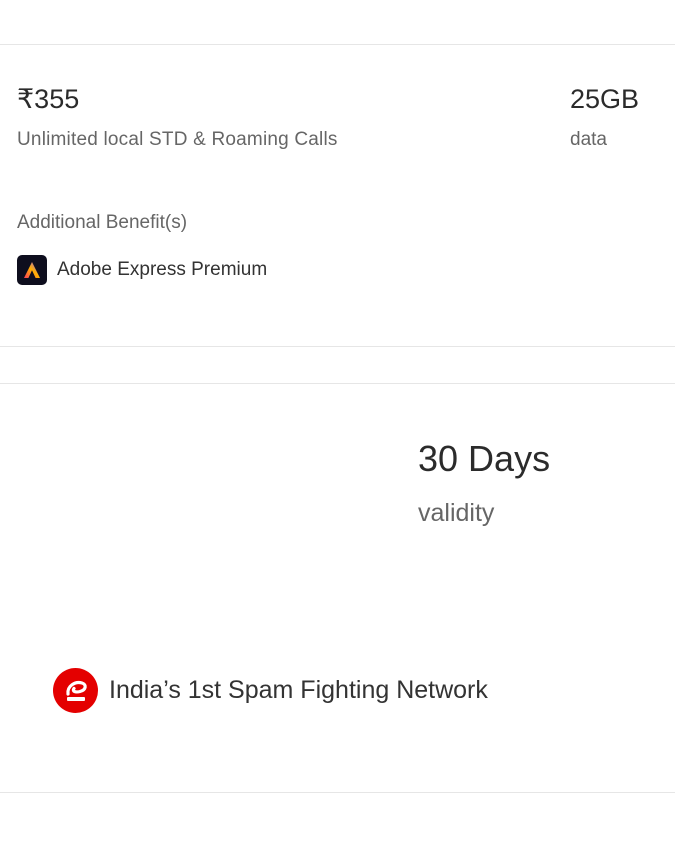 The image size is (675, 850). What do you see at coordinates (605, 99) in the screenshot?
I see `data-amount: 25GB` at bounding box center [605, 99].